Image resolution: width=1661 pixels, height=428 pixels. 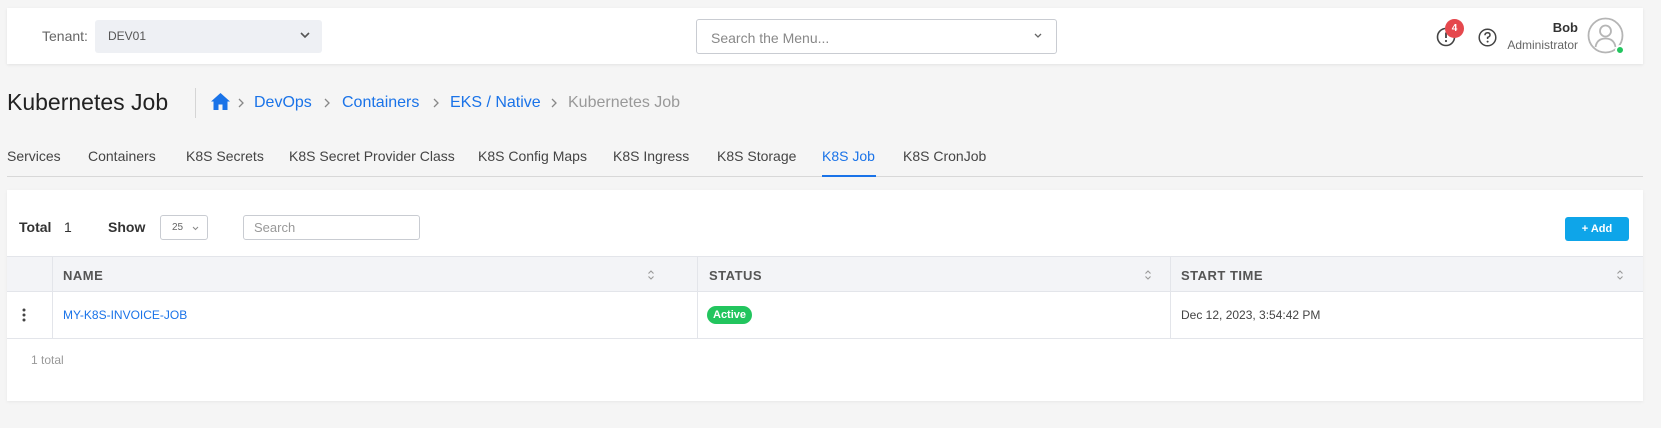 What do you see at coordinates (225, 156) in the screenshot?
I see `tab-k8s-secrets: K8S Secrets` at bounding box center [225, 156].